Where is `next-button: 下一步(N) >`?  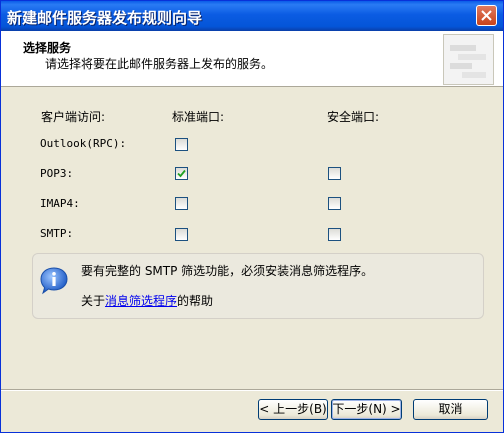 next-button: 下一步(N) > is located at coordinates (366, 409).